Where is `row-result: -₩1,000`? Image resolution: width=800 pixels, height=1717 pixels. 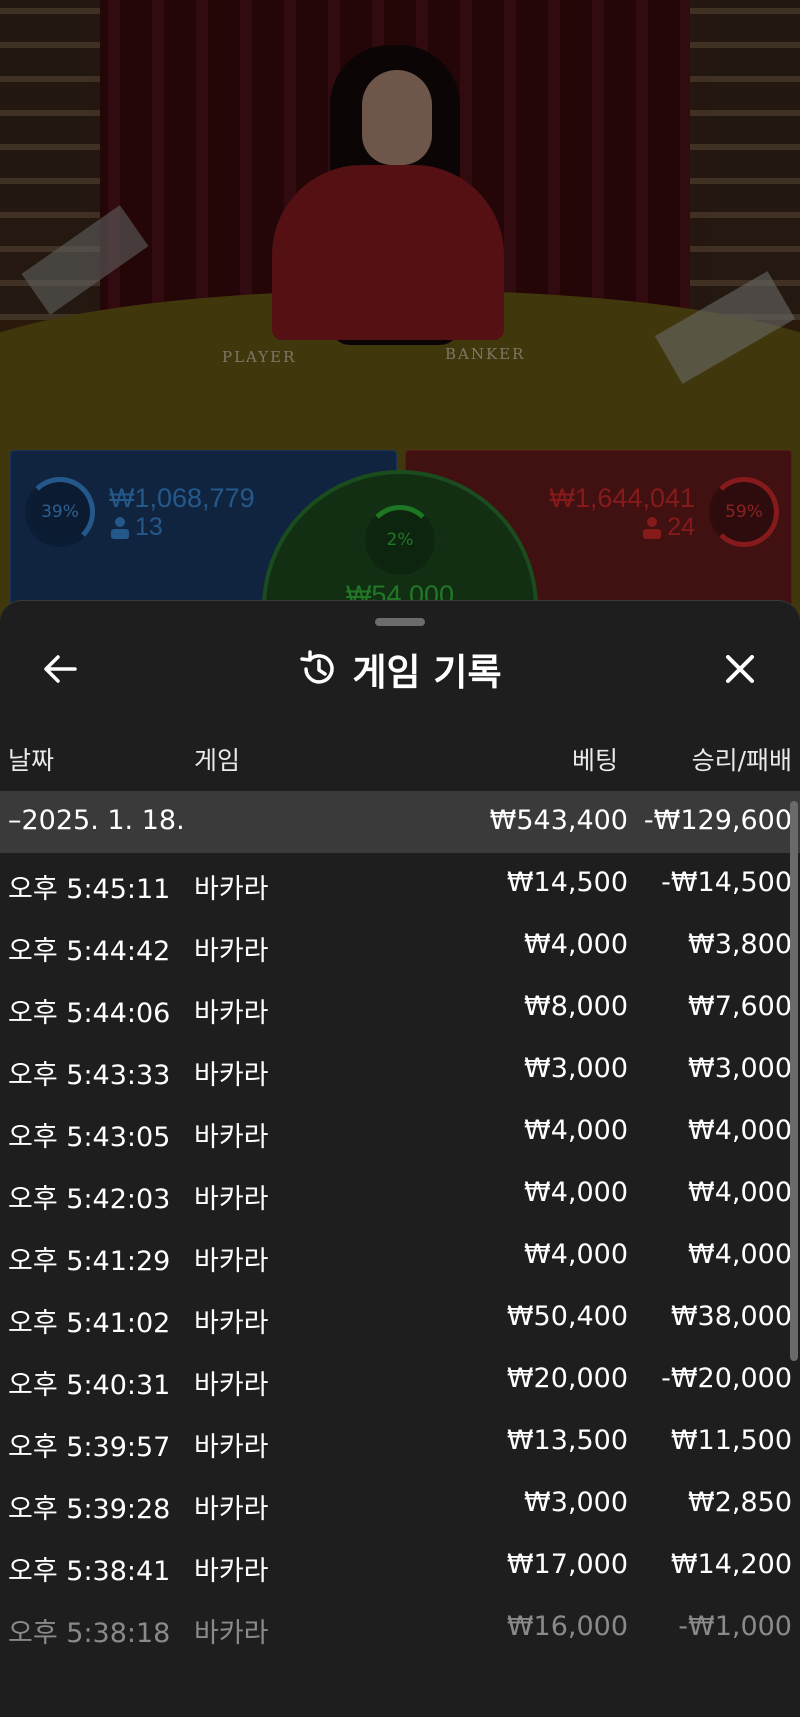
row-result: -₩1,000 is located at coordinates (735, 1626).